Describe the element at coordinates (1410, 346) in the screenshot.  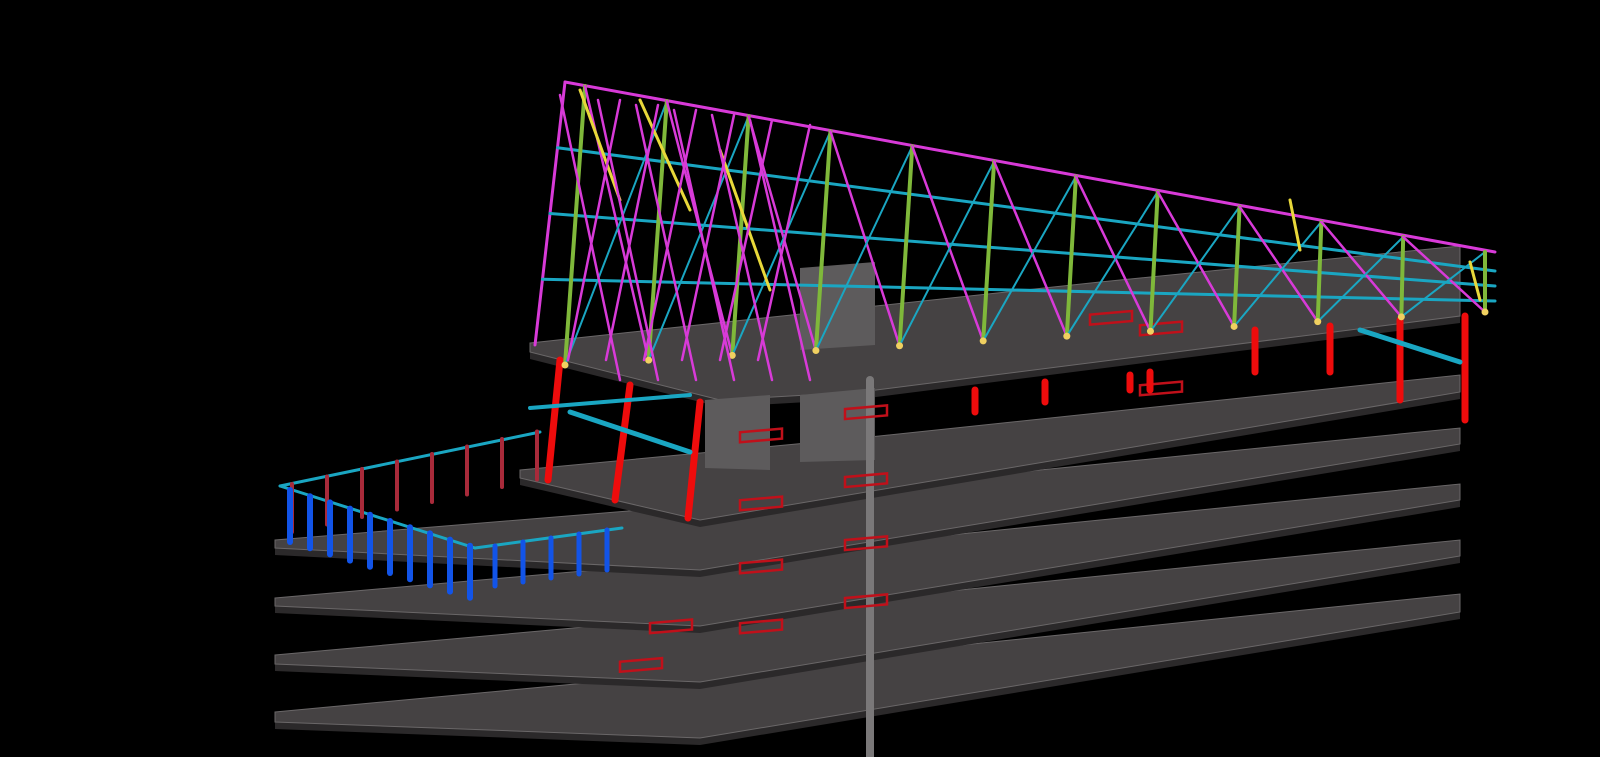
I see `transfer-beam-right` at that location.